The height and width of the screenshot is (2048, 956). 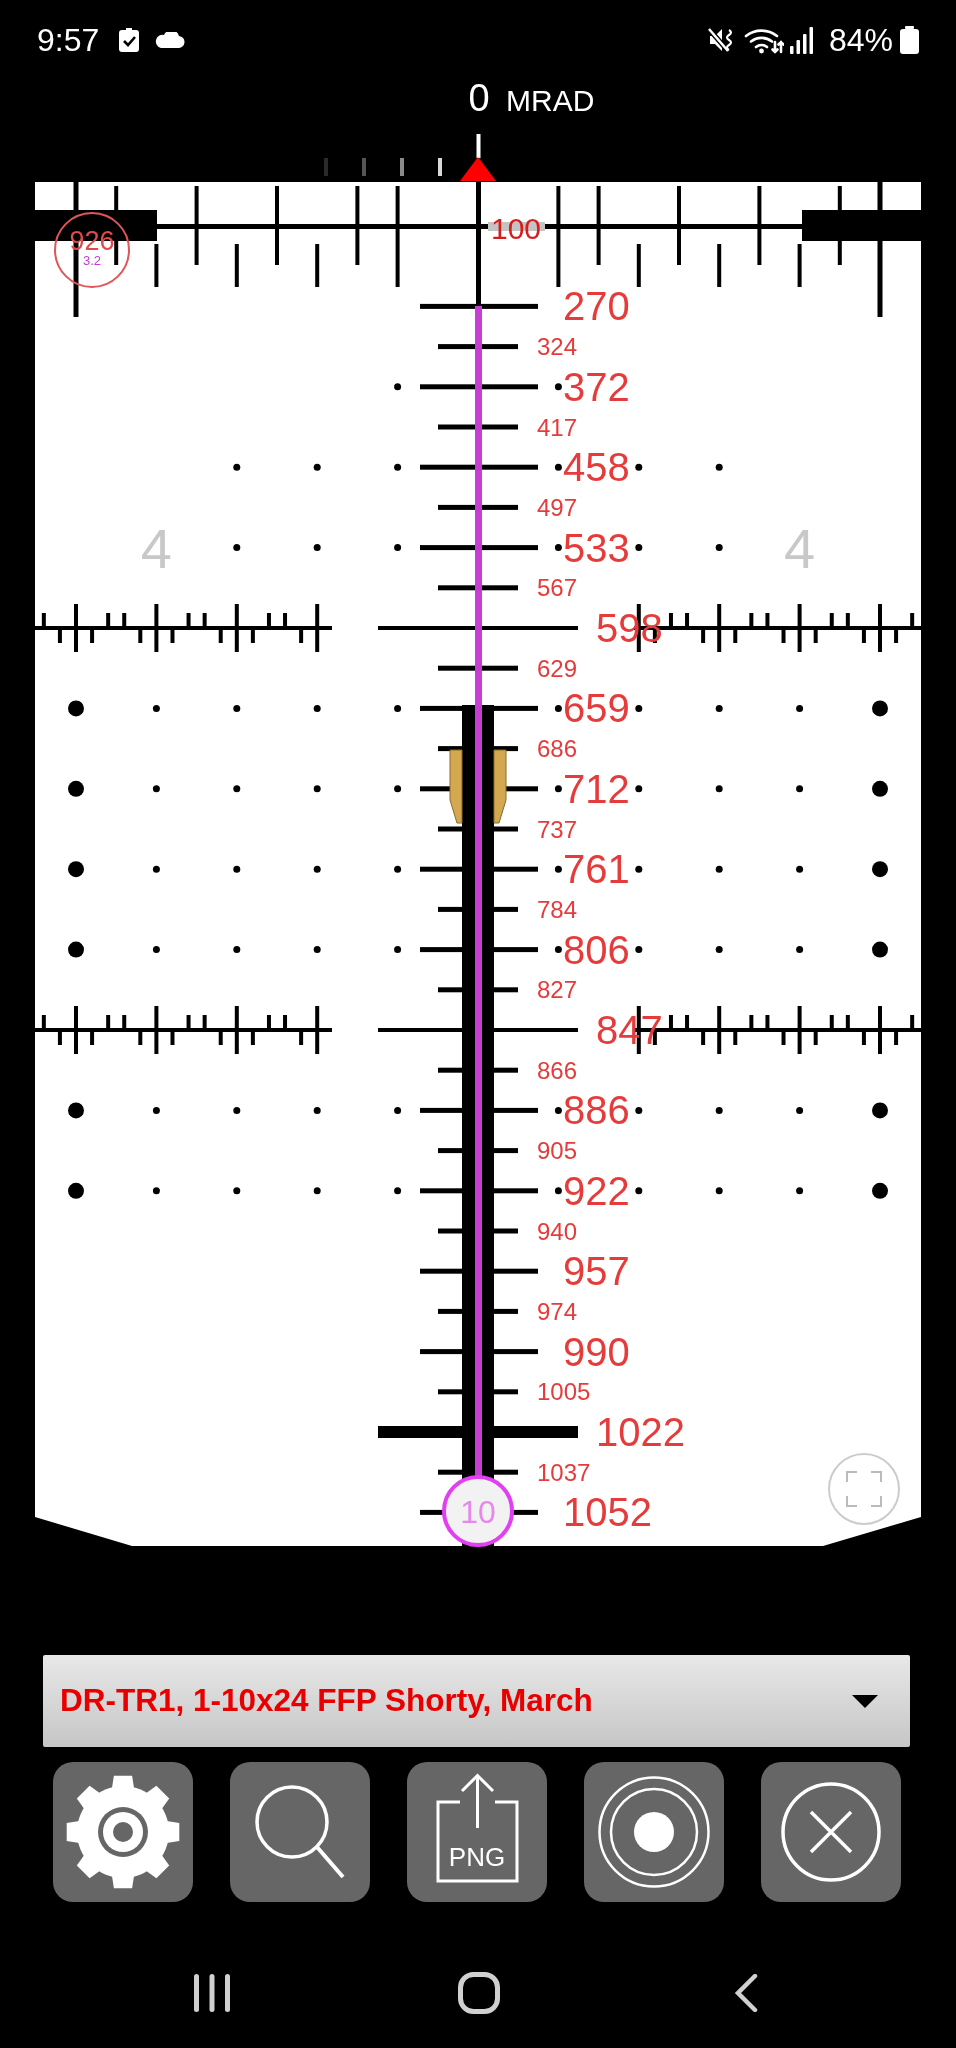 What do you see at coordinates (477, 1828) in the screenshot?
I see `upload-icon` at bounding box center [477, 1828].